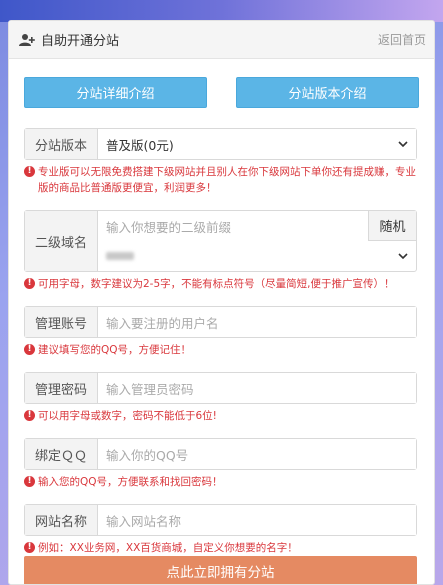 This screenshot has height=585, width=443. I want to click on user-plus-icon, so click(27, 39).